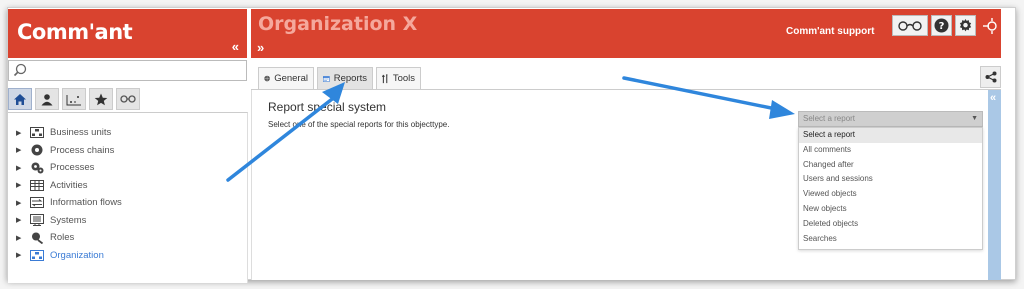 The image size is (1024, 289). I want to click on cube-icon, so click(267, 78).